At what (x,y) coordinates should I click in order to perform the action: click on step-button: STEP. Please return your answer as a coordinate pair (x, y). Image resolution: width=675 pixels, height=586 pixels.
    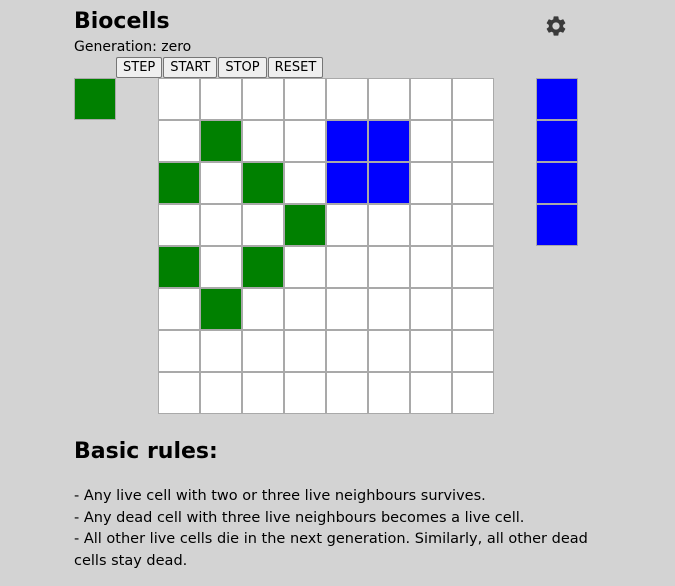
    Looking at the image, I should click on (139, 67).